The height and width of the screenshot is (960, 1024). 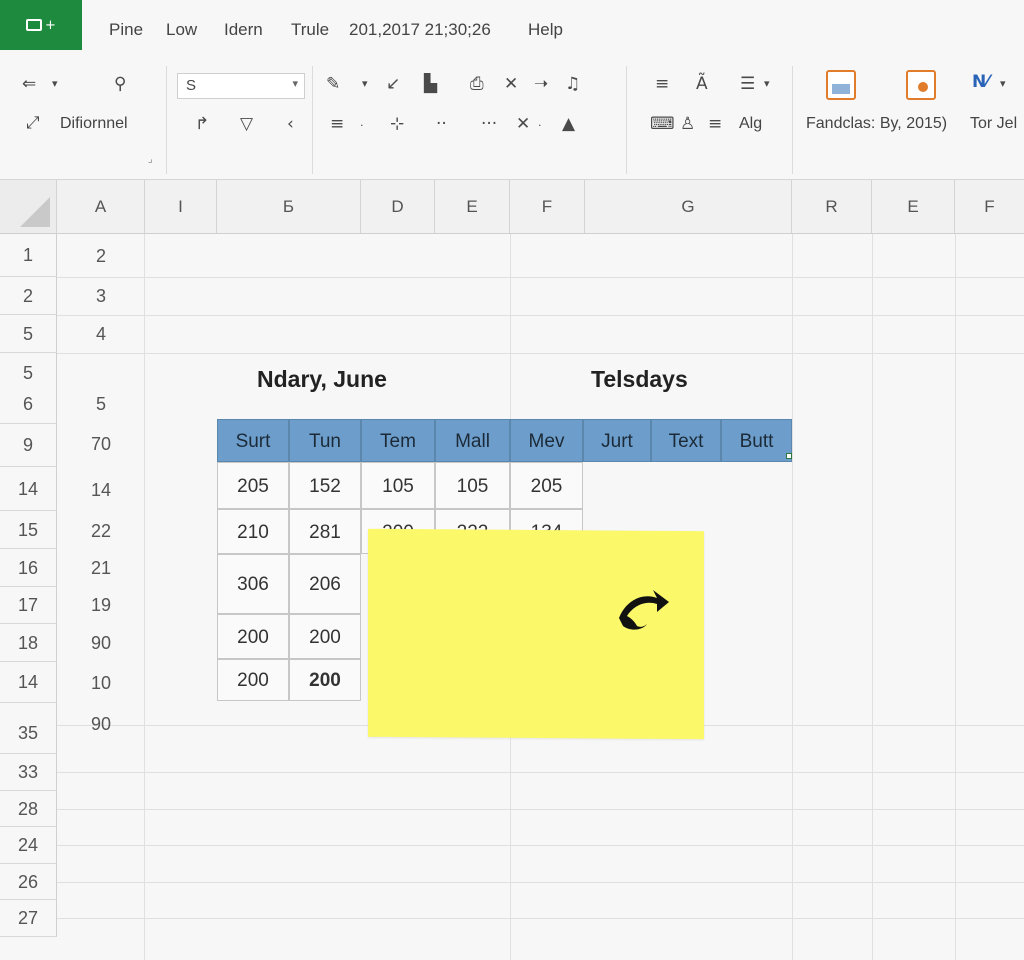 I want to click on column-header: D, so click(x=398, y=207).